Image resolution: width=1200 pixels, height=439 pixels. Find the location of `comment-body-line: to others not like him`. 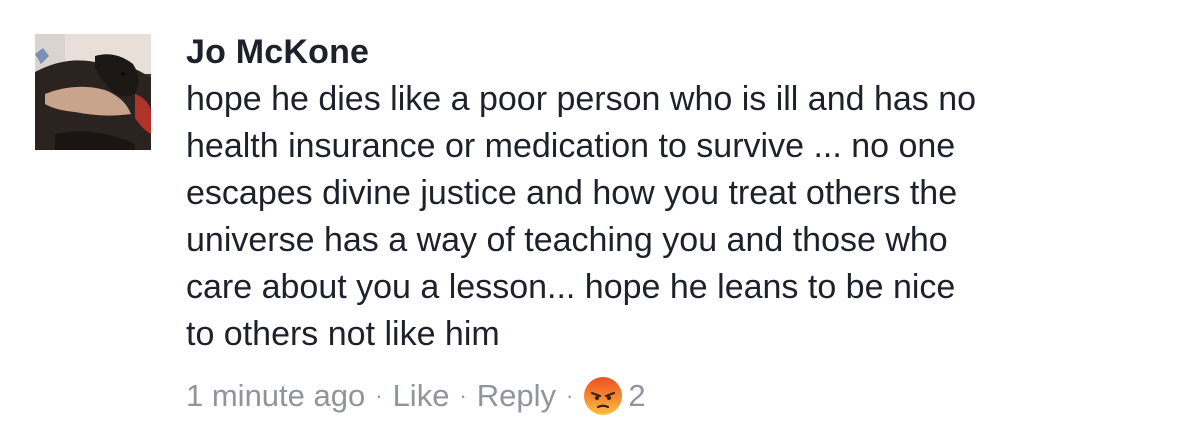

comment-body-line: to others not like him is located at coordinates (343, 334).